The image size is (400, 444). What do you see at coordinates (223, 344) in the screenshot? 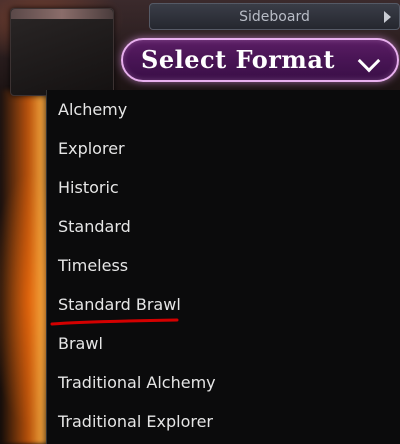
I see `format-option-brawl: Brawl` at bounding box center [223, 344].